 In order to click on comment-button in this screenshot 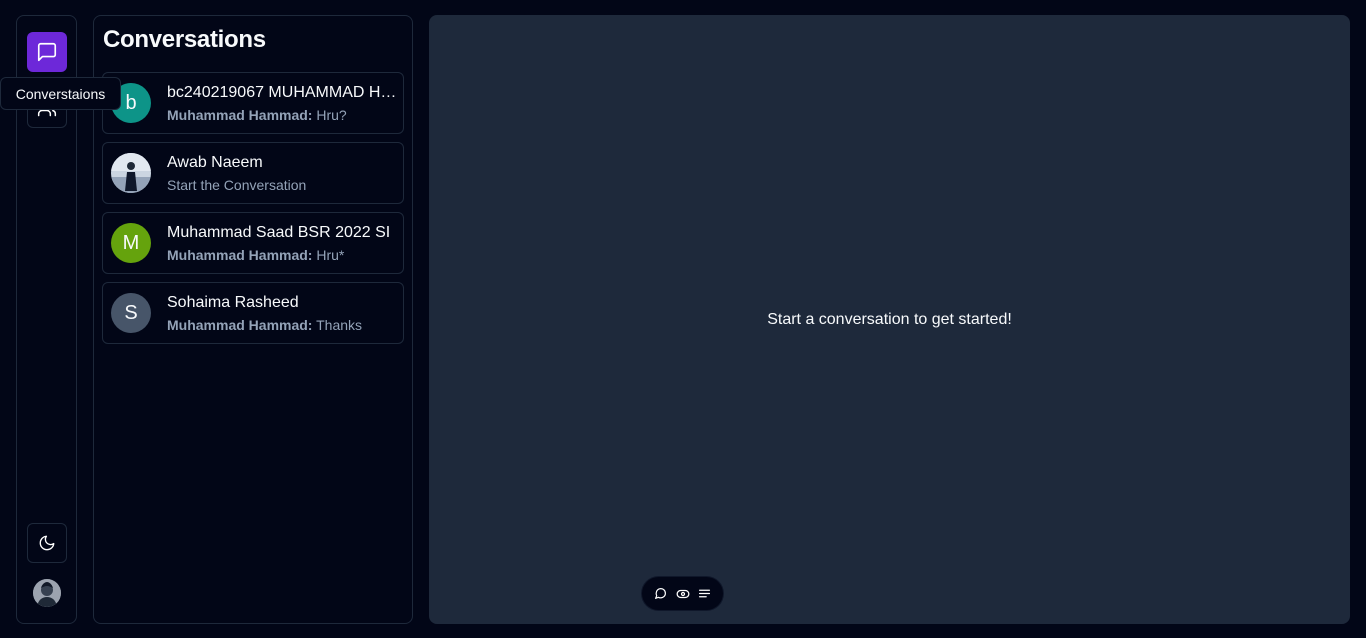, I will do `click(661, 594)`.